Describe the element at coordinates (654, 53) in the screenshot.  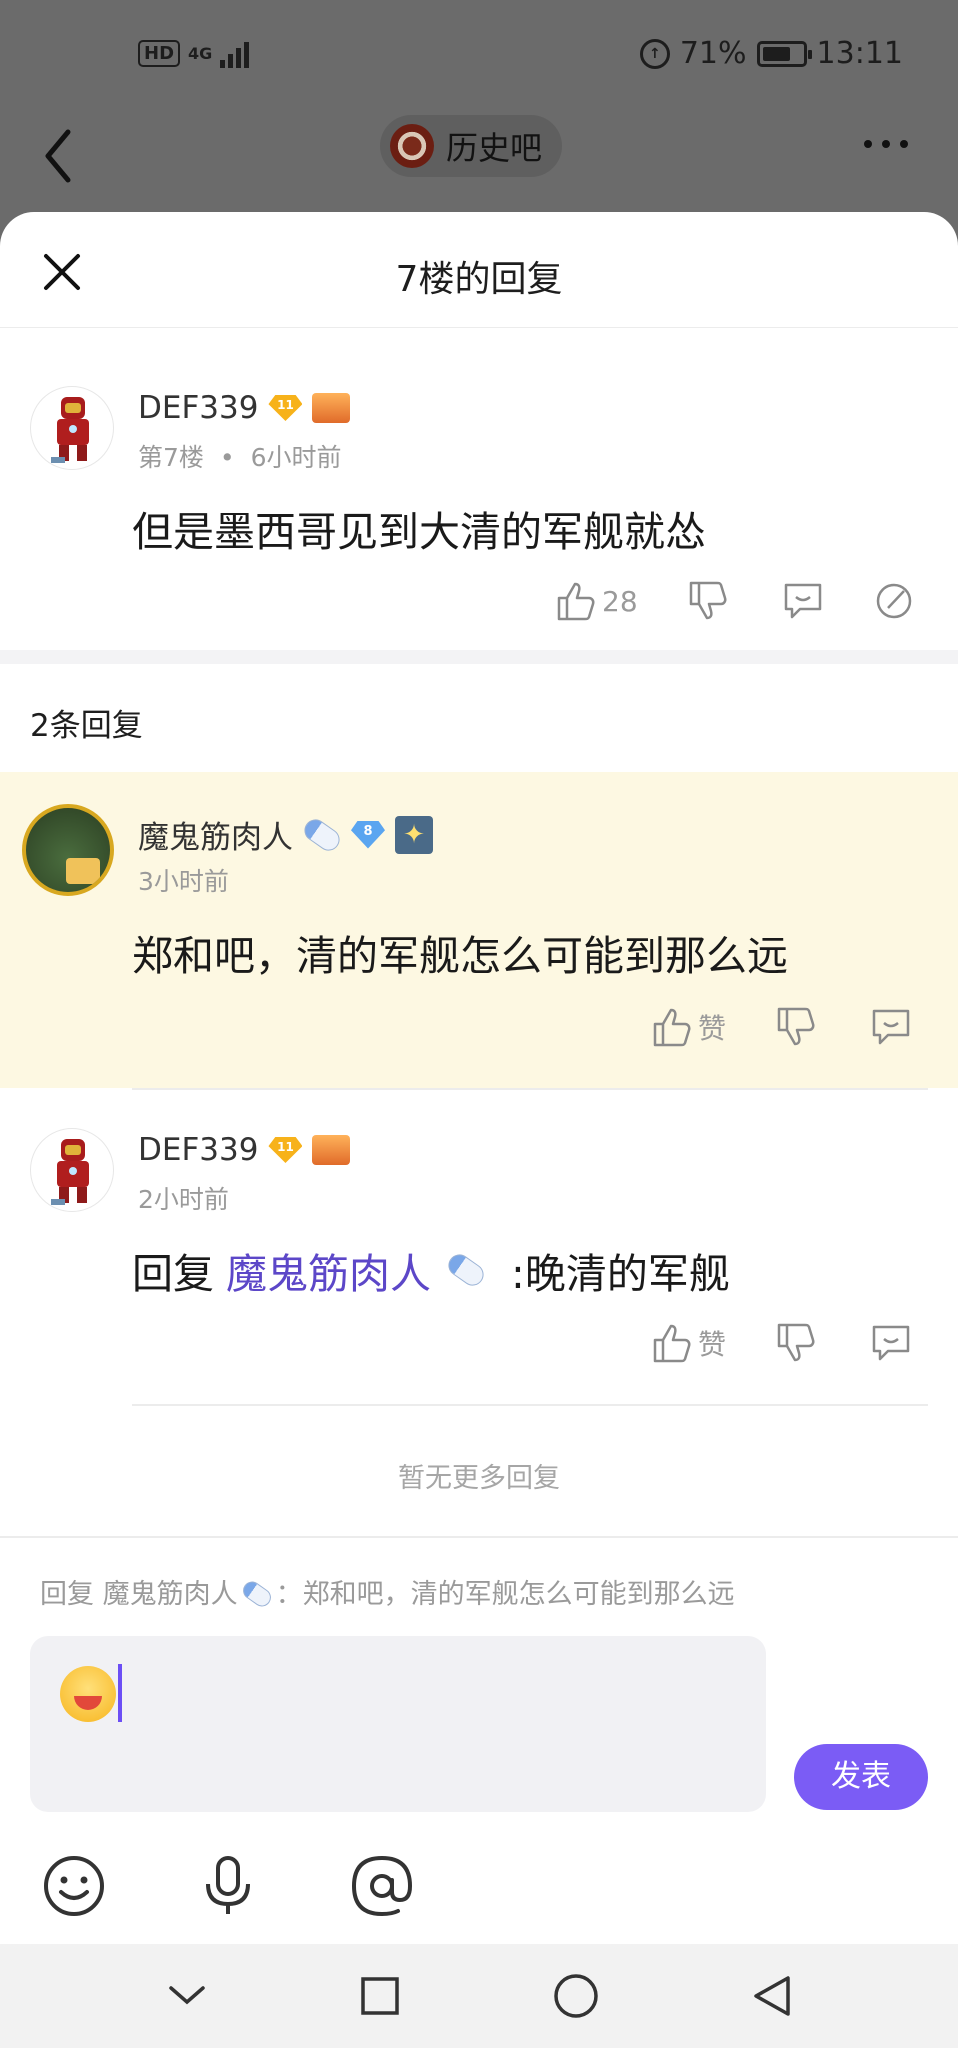
I see `data-saver-icon: ↑` at that location.